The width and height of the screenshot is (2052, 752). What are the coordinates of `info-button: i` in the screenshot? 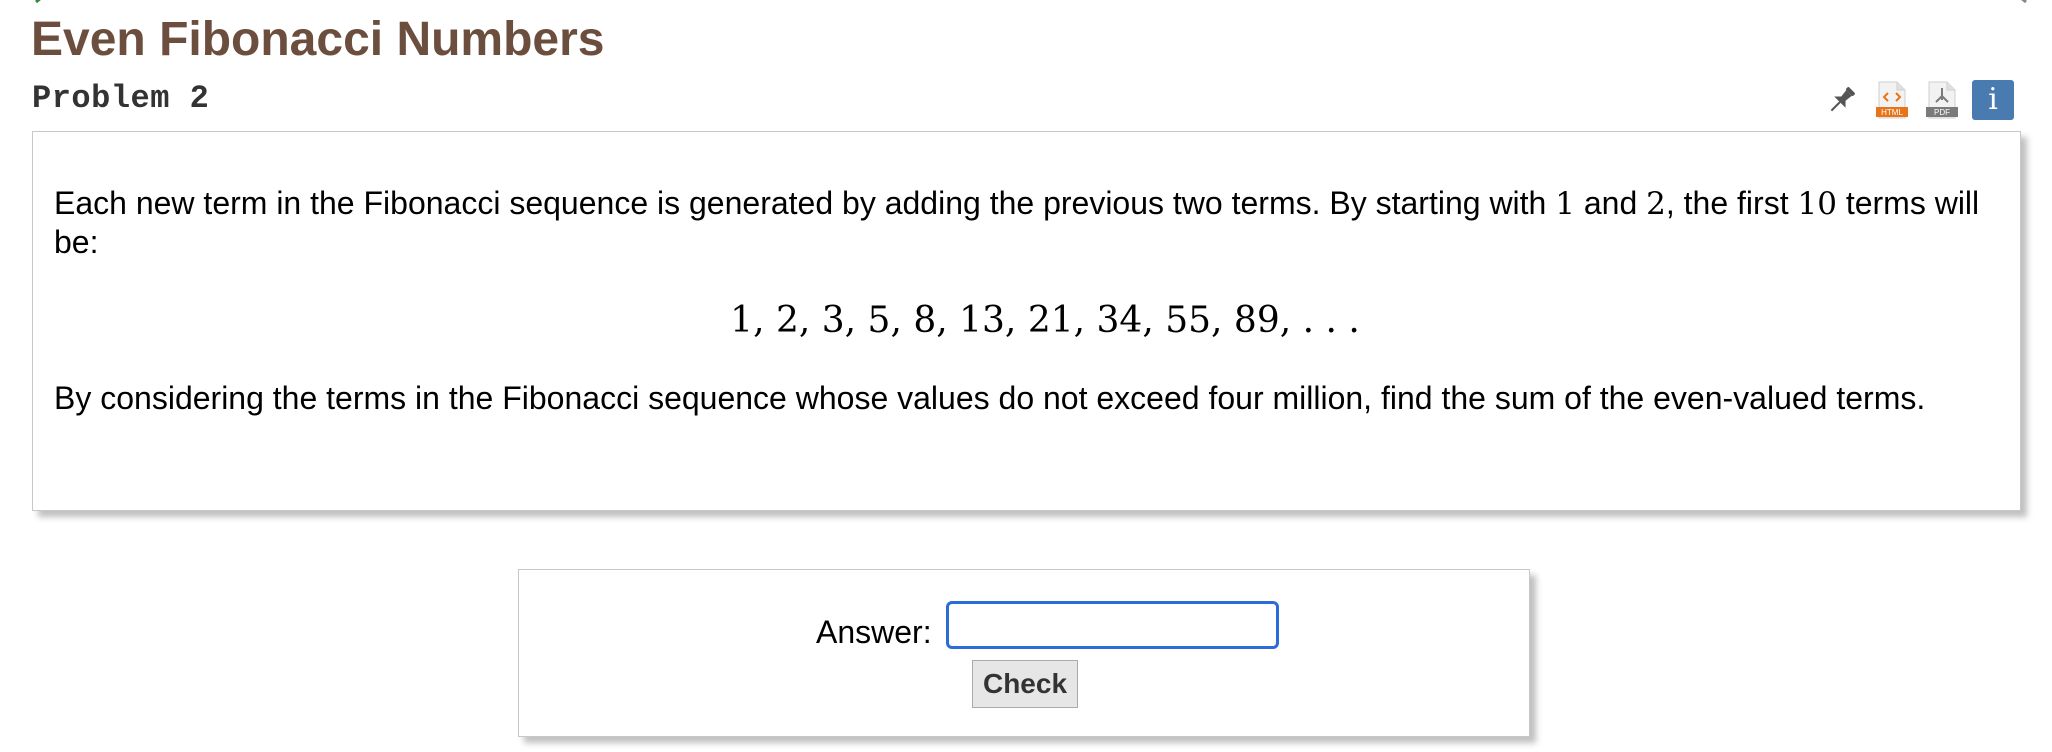 It's located at (1993, 100).